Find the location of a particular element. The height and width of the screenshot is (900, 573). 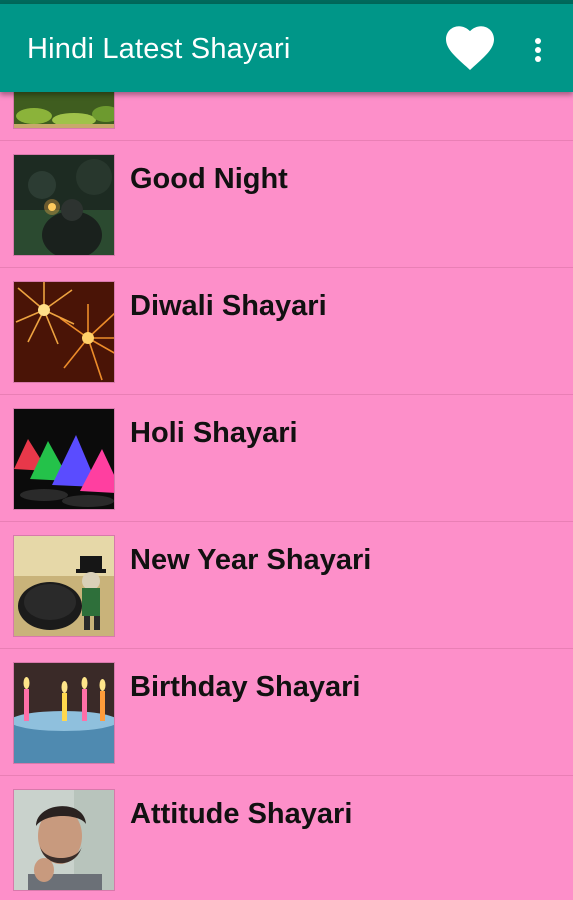

category-label: Good Night is located at coordinates (209, 179).